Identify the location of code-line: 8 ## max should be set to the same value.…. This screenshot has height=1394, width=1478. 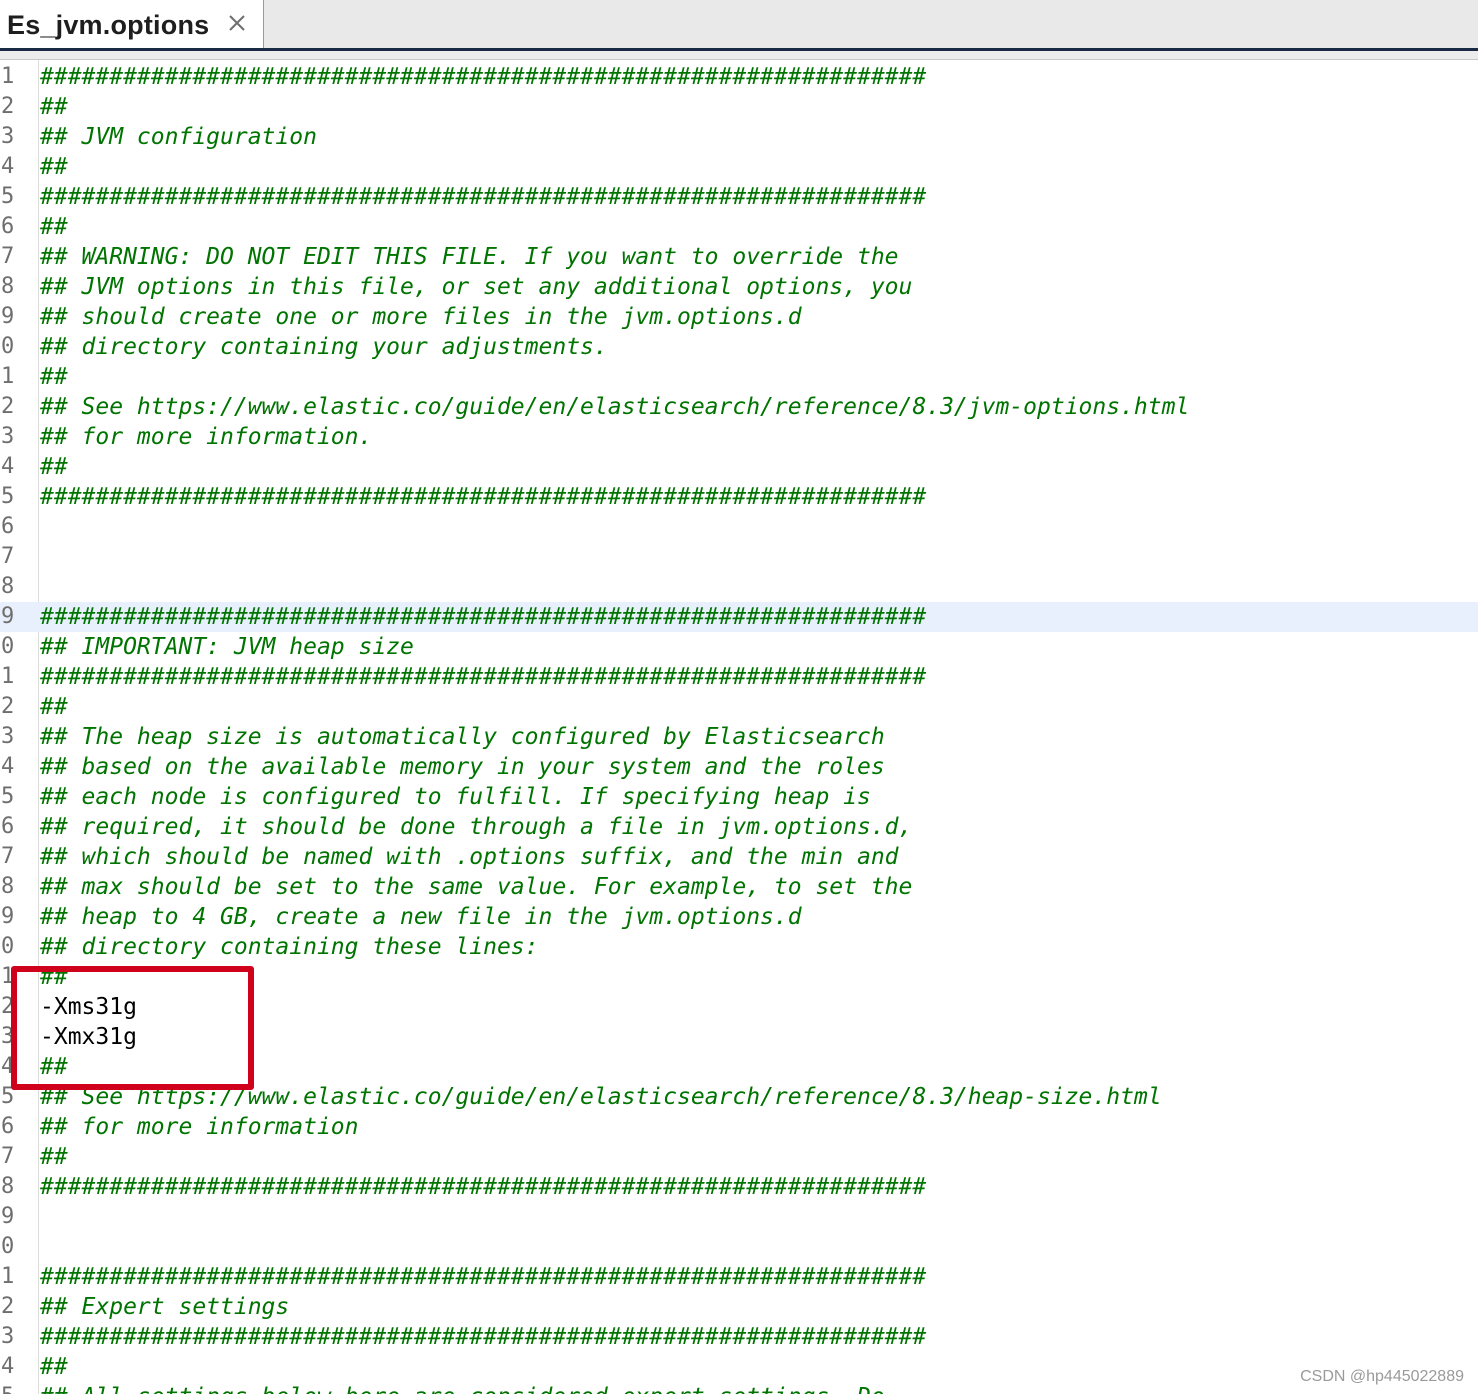
(739, 887).